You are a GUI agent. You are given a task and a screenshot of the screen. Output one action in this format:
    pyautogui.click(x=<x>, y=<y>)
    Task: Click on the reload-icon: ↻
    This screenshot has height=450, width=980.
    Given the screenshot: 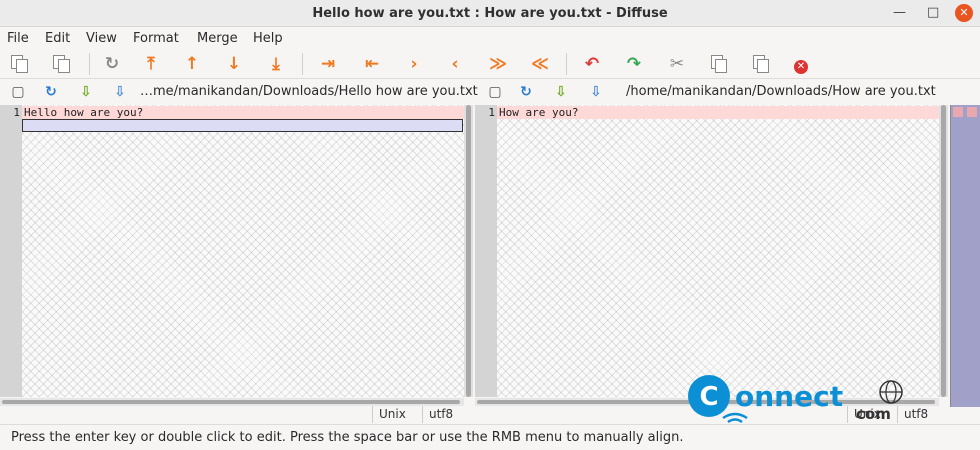 What is the action you would take?
    pyautogui.click(x=51, y=92)
    